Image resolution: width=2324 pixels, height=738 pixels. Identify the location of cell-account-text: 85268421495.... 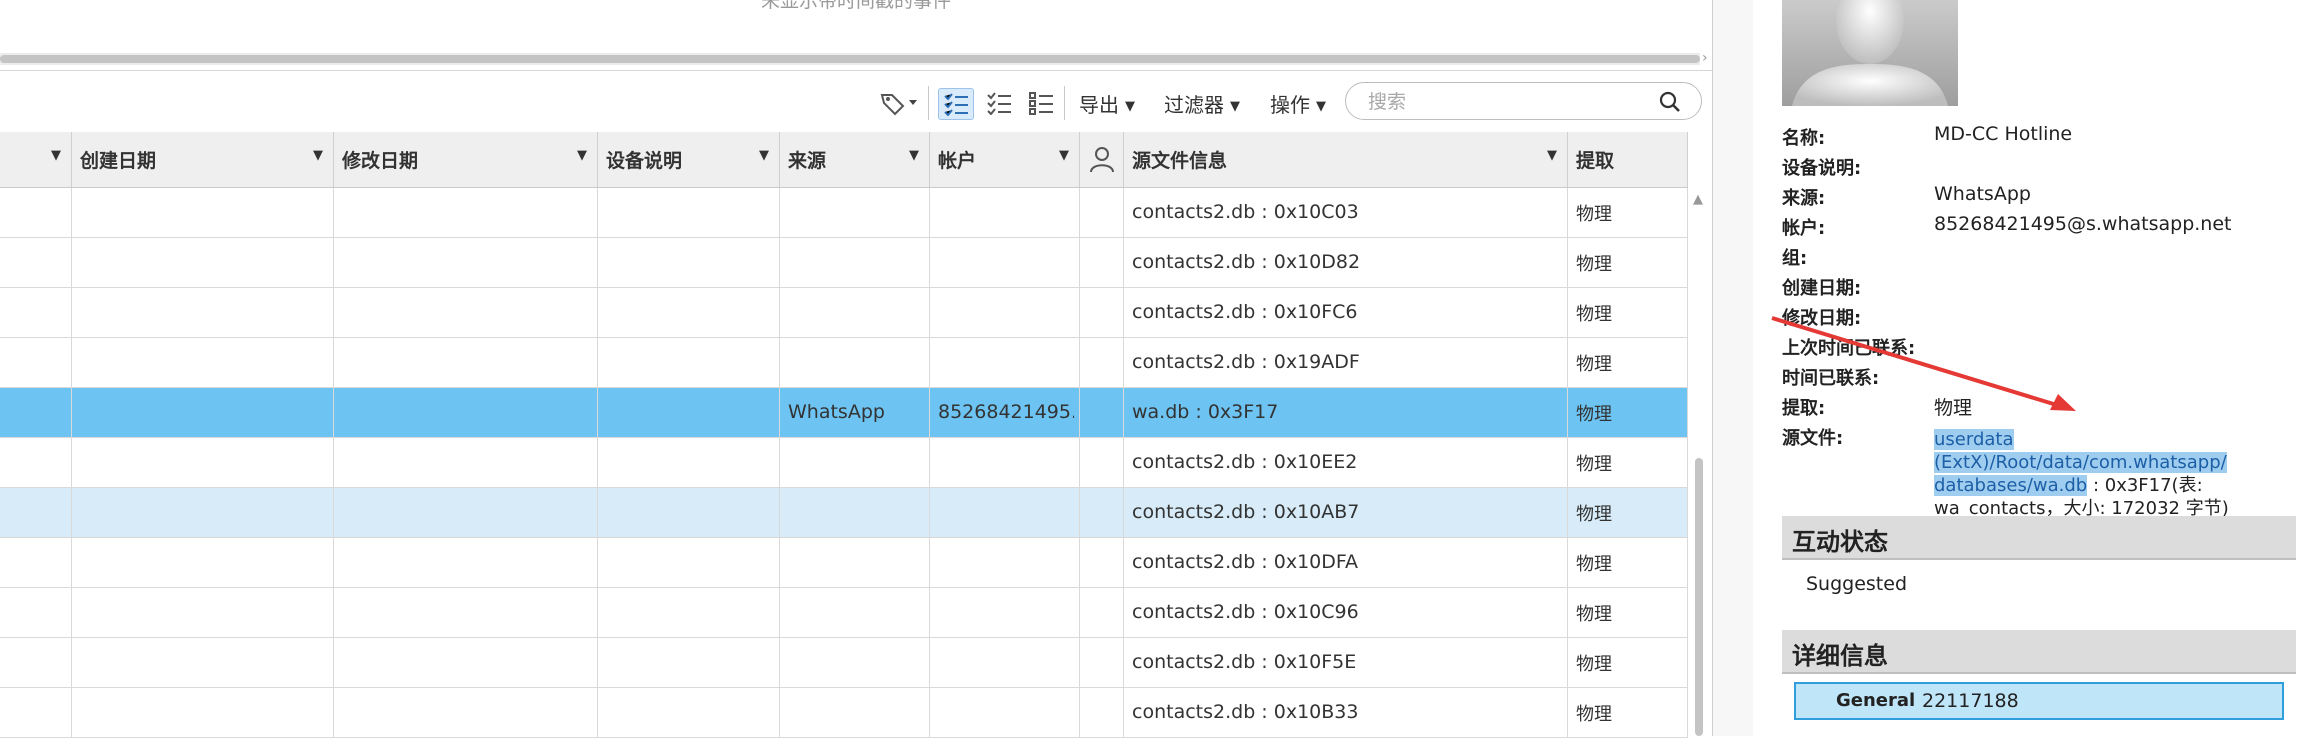
(1006, 412).